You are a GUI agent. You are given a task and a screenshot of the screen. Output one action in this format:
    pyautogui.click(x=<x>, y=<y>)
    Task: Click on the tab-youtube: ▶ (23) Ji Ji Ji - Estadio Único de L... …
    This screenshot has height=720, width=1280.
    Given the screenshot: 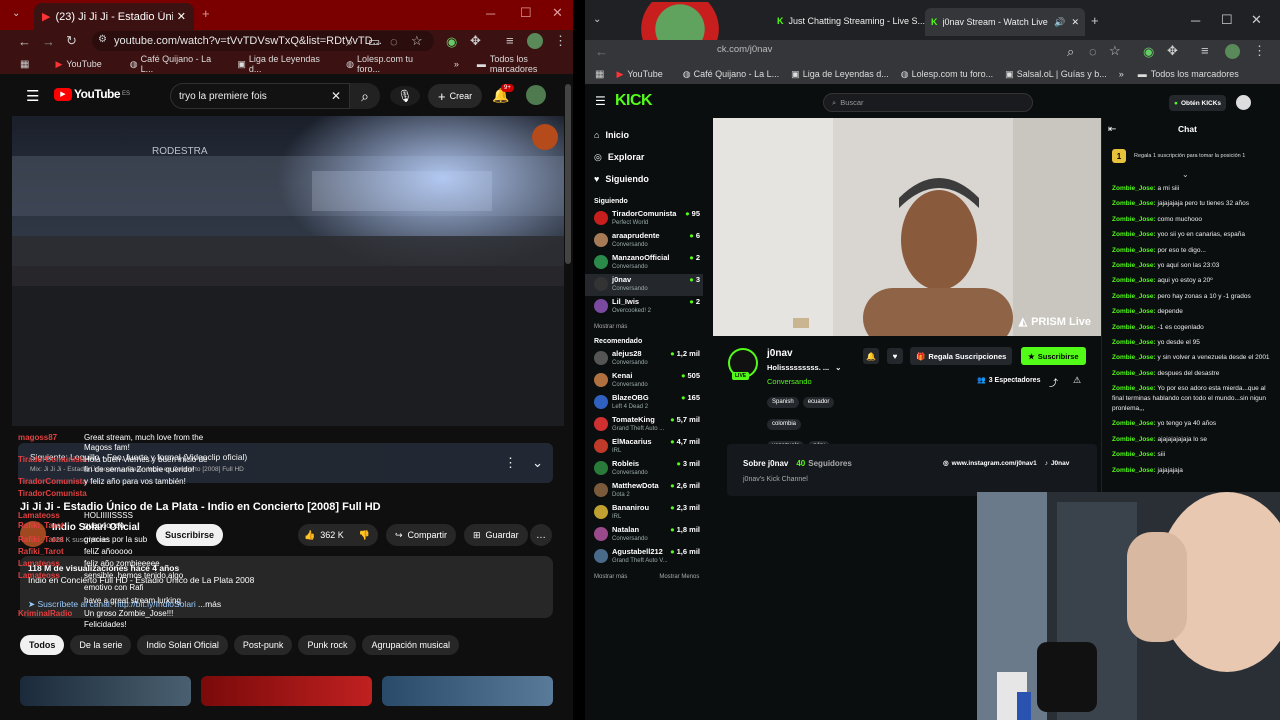 What is the action you would take?
    pyautogui.click(x=114, y=16)
    